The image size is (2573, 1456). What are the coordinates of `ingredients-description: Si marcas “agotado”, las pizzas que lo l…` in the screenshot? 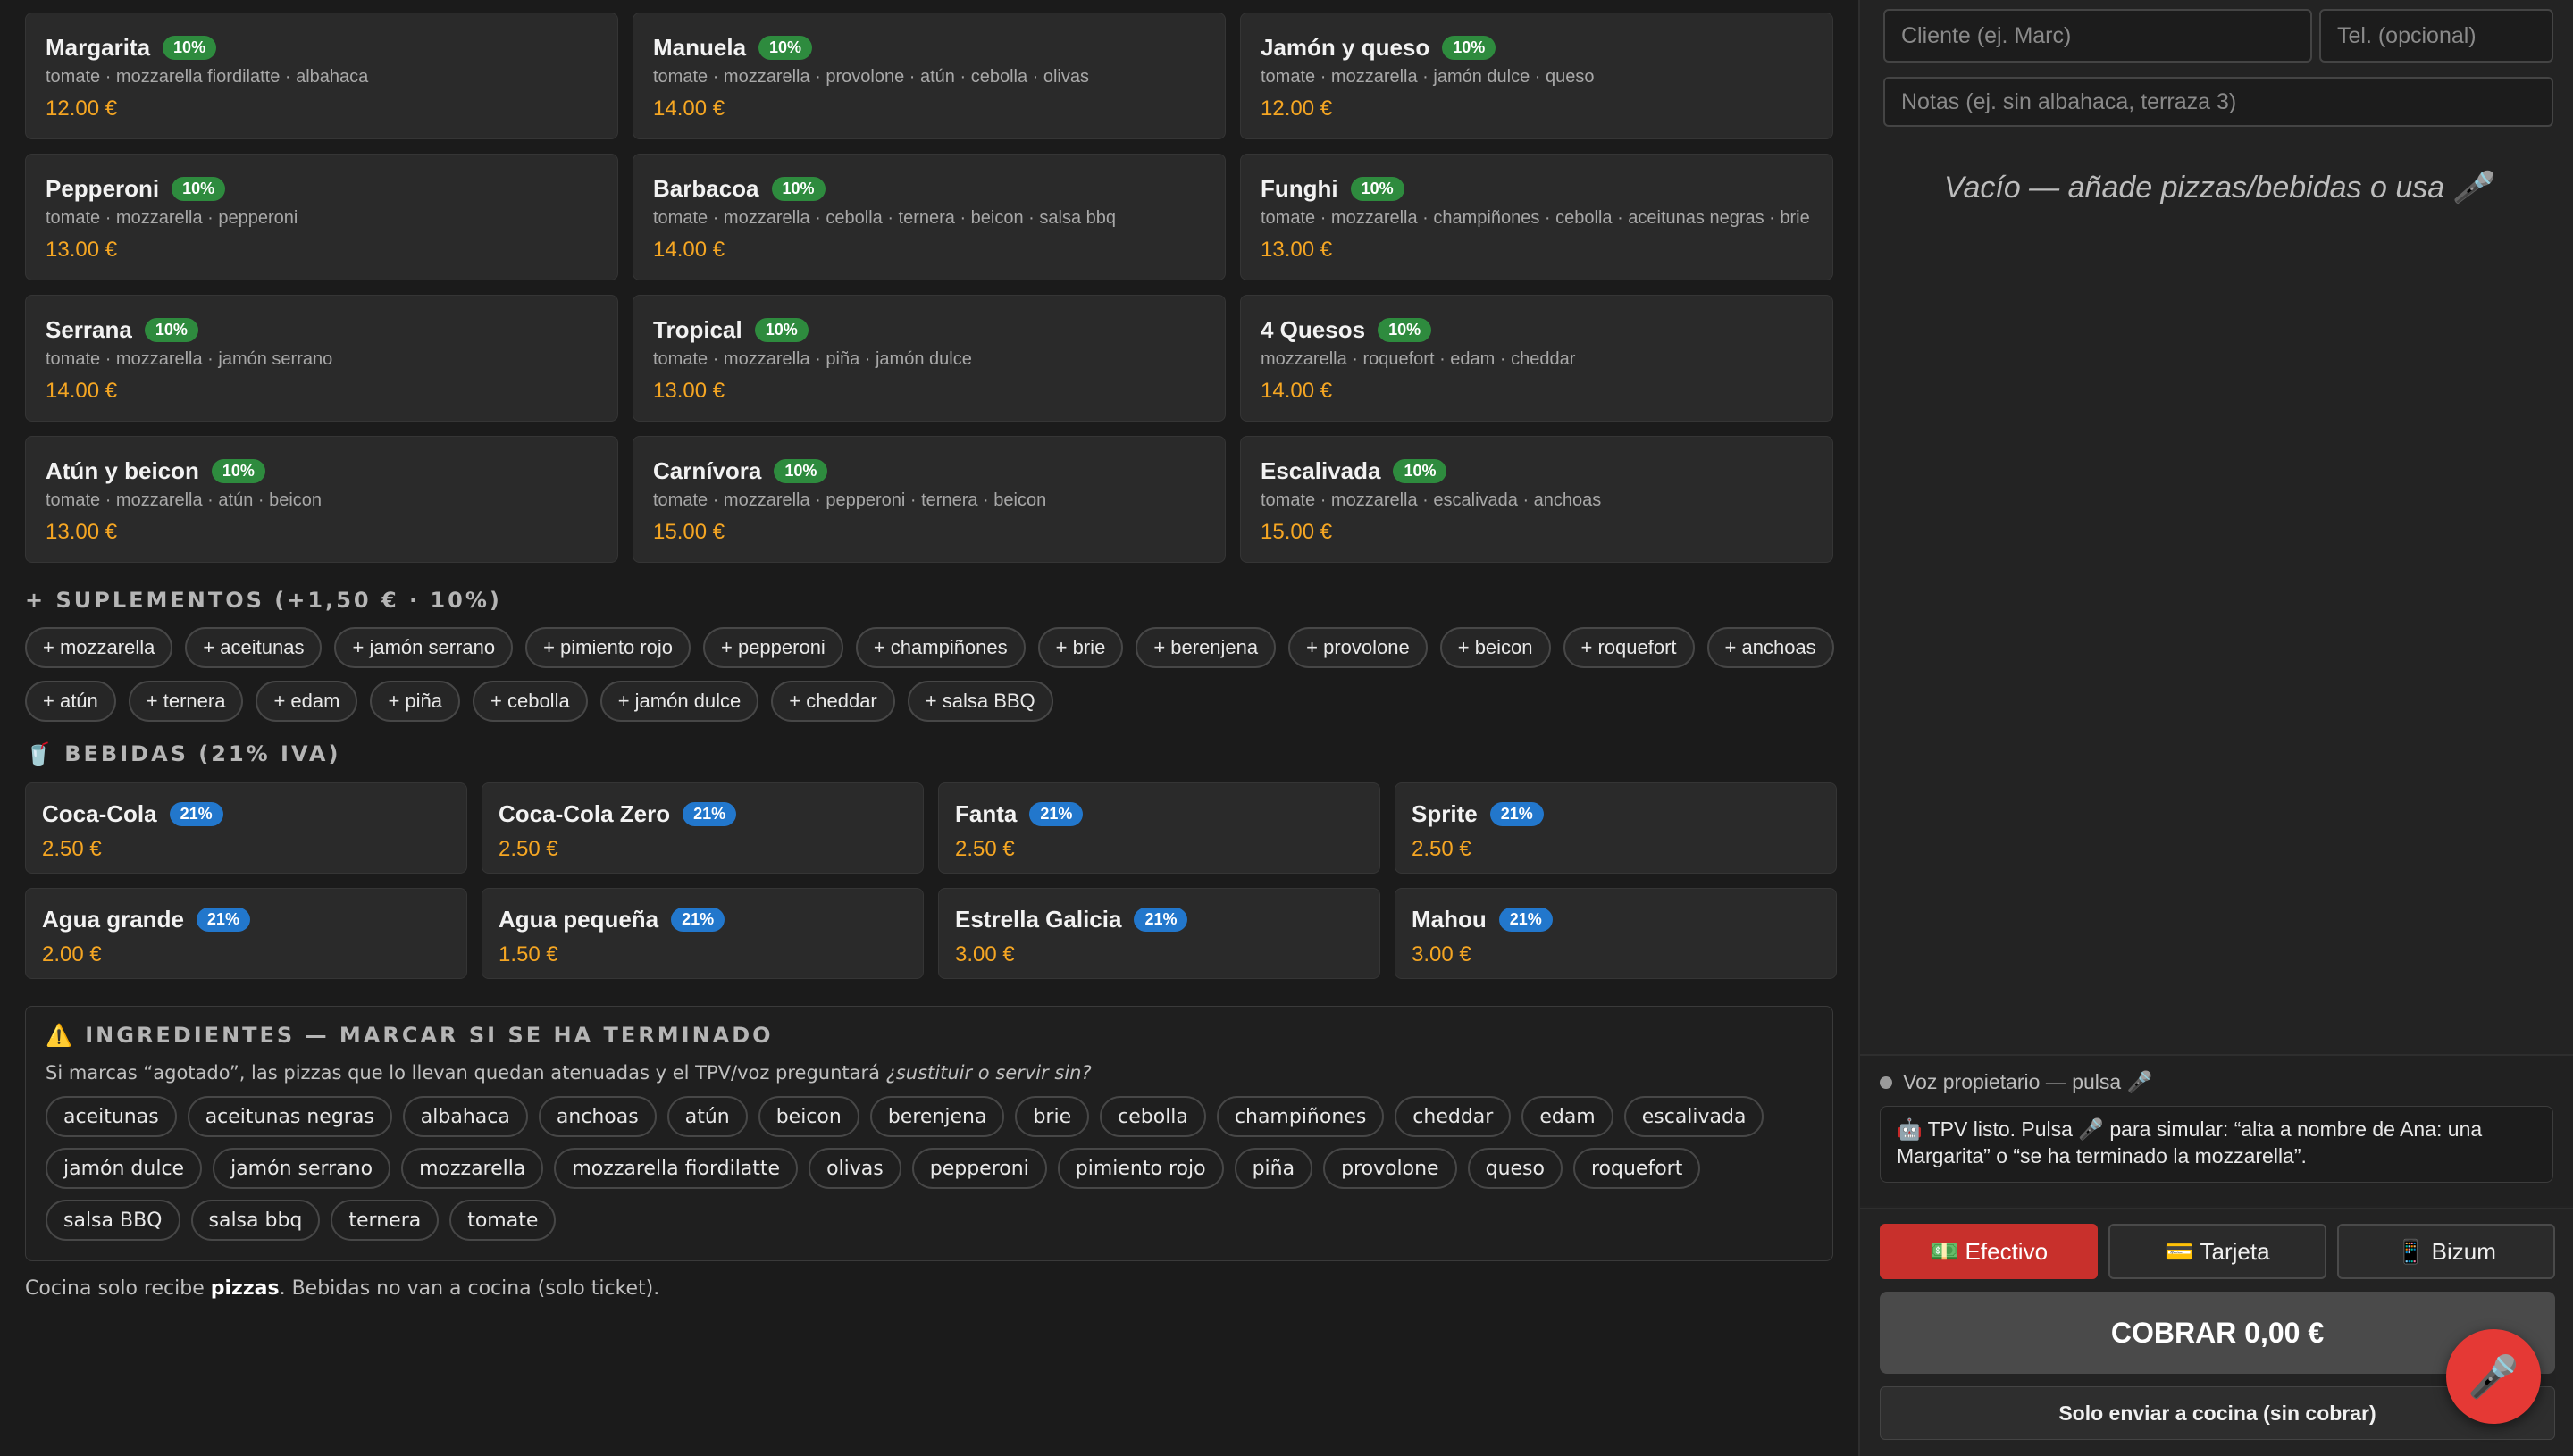 It's located at (929, 1073).